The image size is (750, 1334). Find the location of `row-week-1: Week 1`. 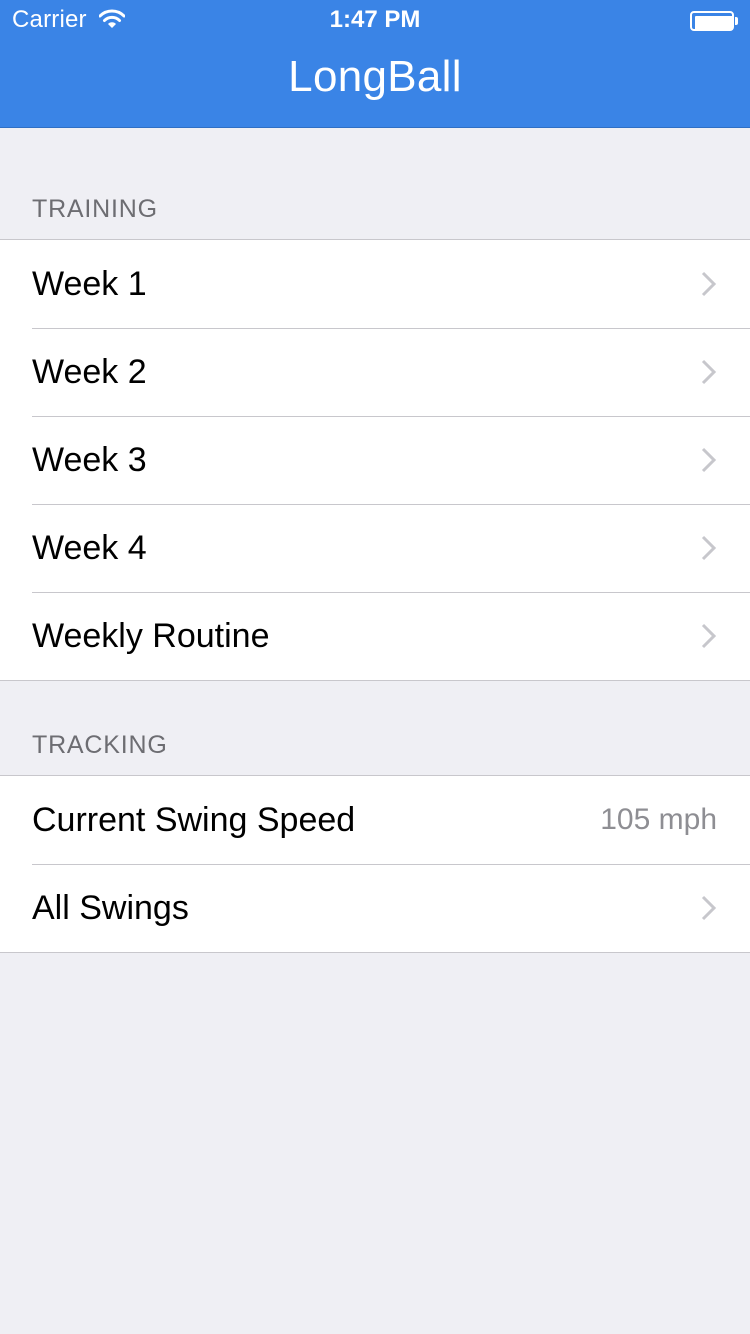

row-week-1: Week 1 is located at coordinates (375, 284).